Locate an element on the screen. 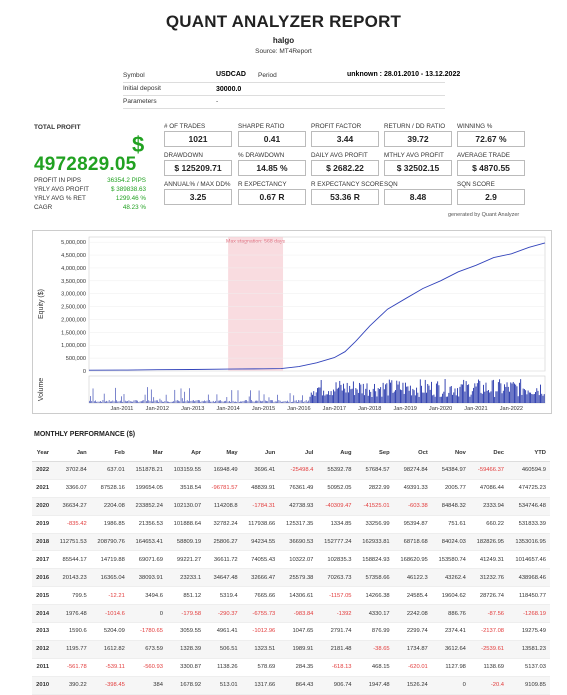 This screenshot has height=695, width=567. report-source: Source: MT4Report is located at coordinates (283, 51).